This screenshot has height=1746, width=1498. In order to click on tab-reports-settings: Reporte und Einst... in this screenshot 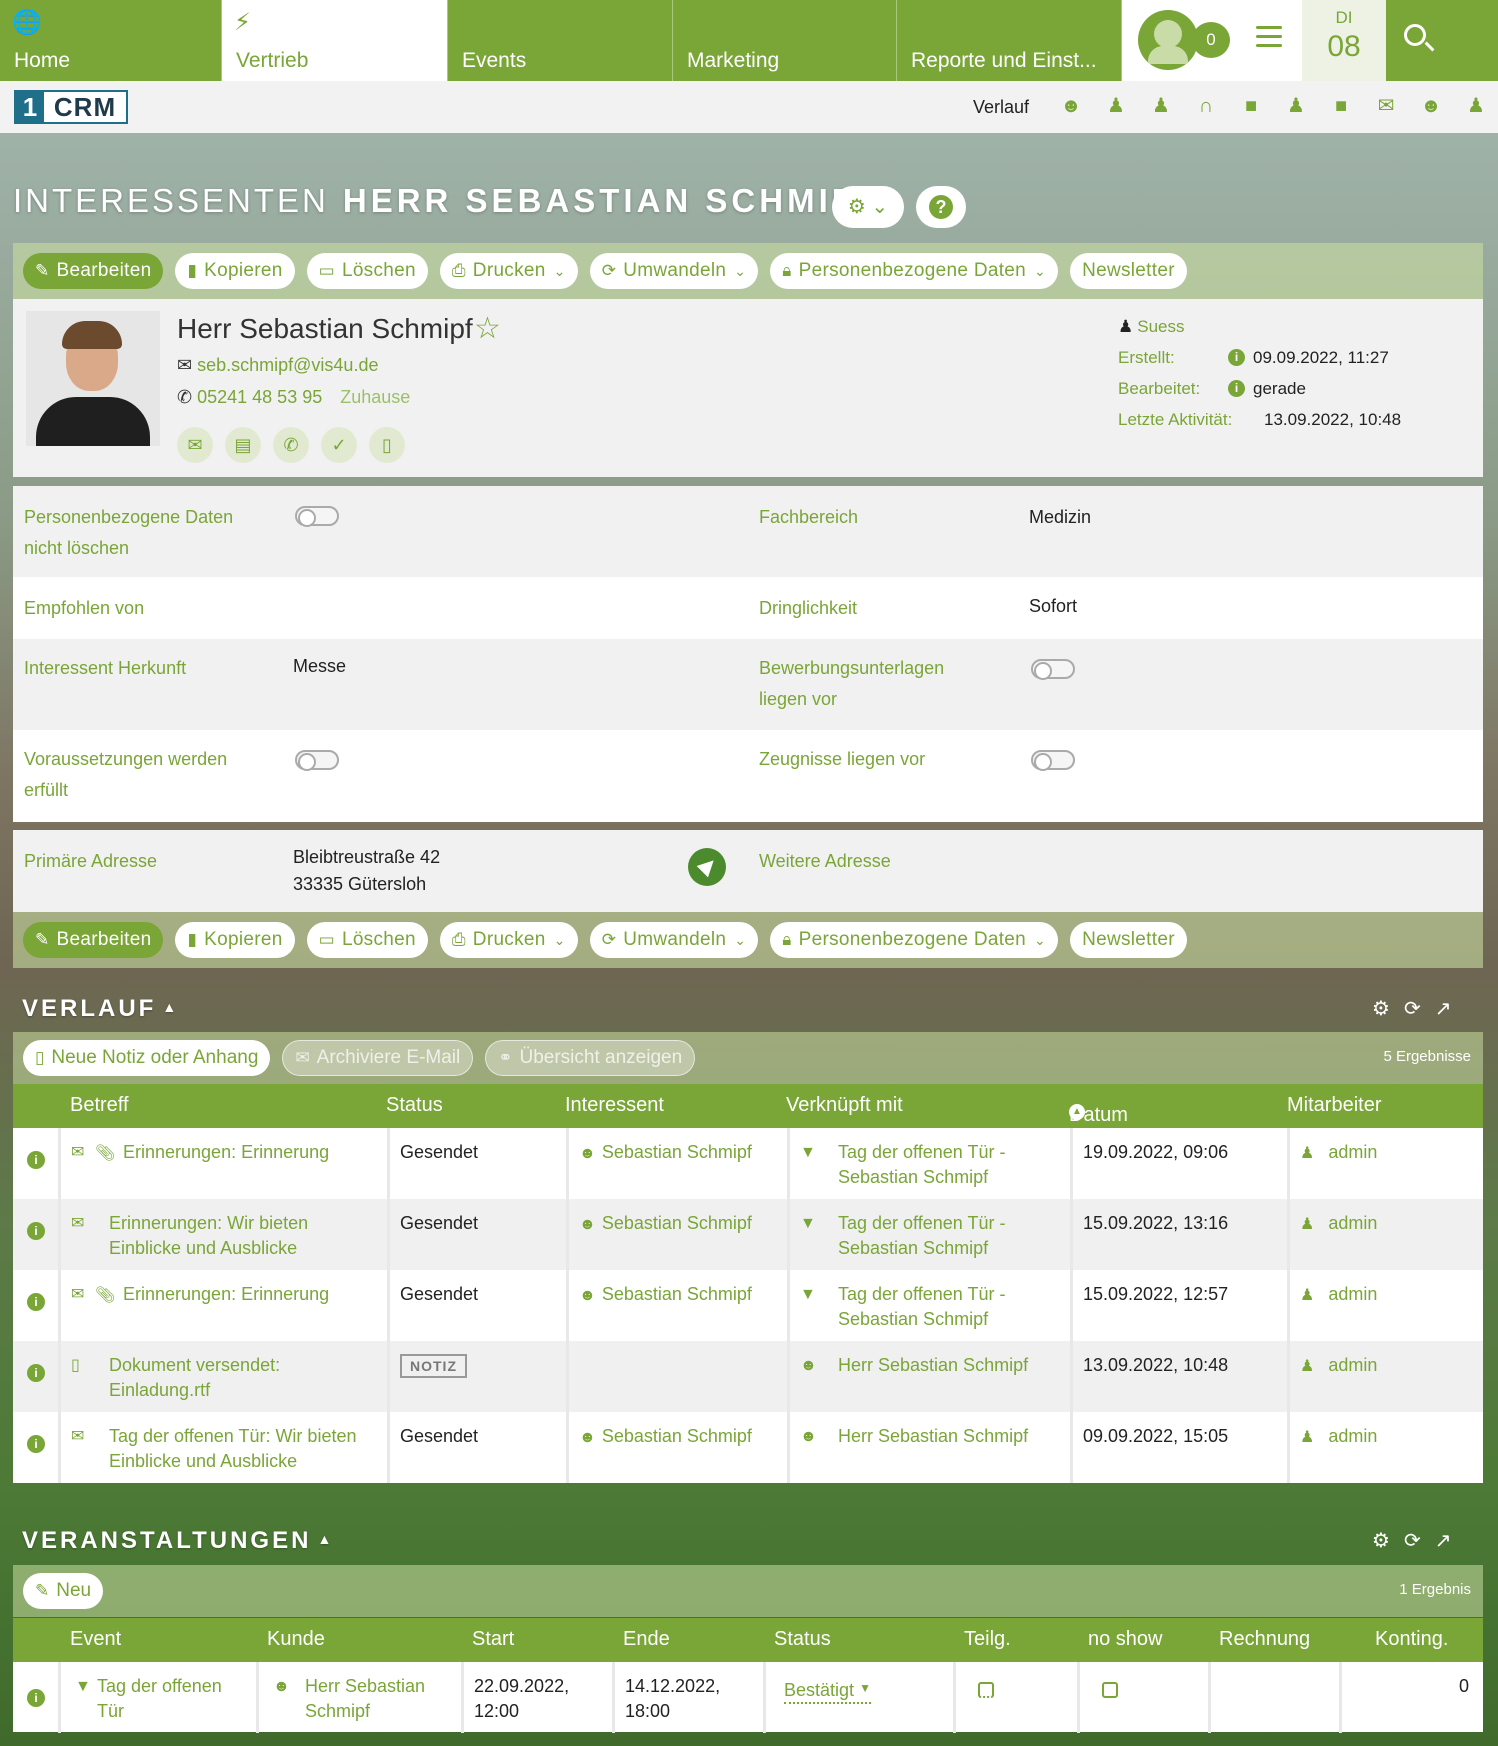, I will do `click(1009, 40)`.